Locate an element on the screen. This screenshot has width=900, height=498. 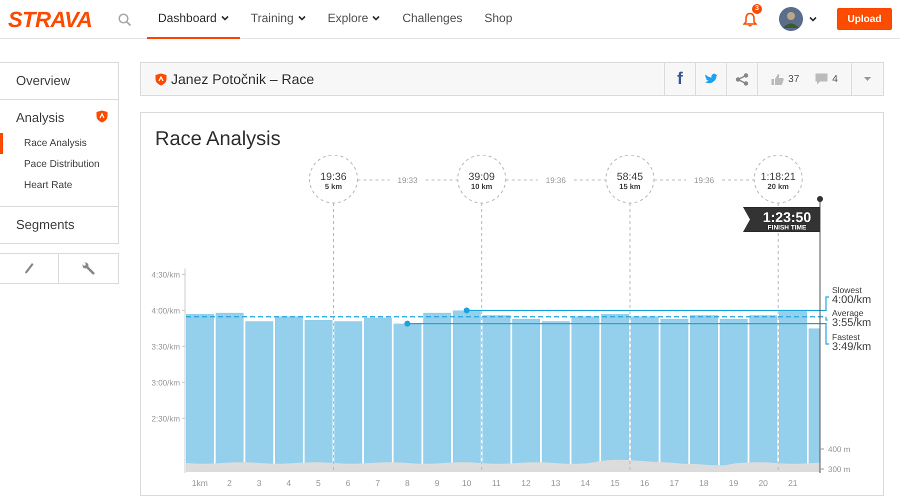
sidebar-item: Segments is located at coordinates (45, 224).